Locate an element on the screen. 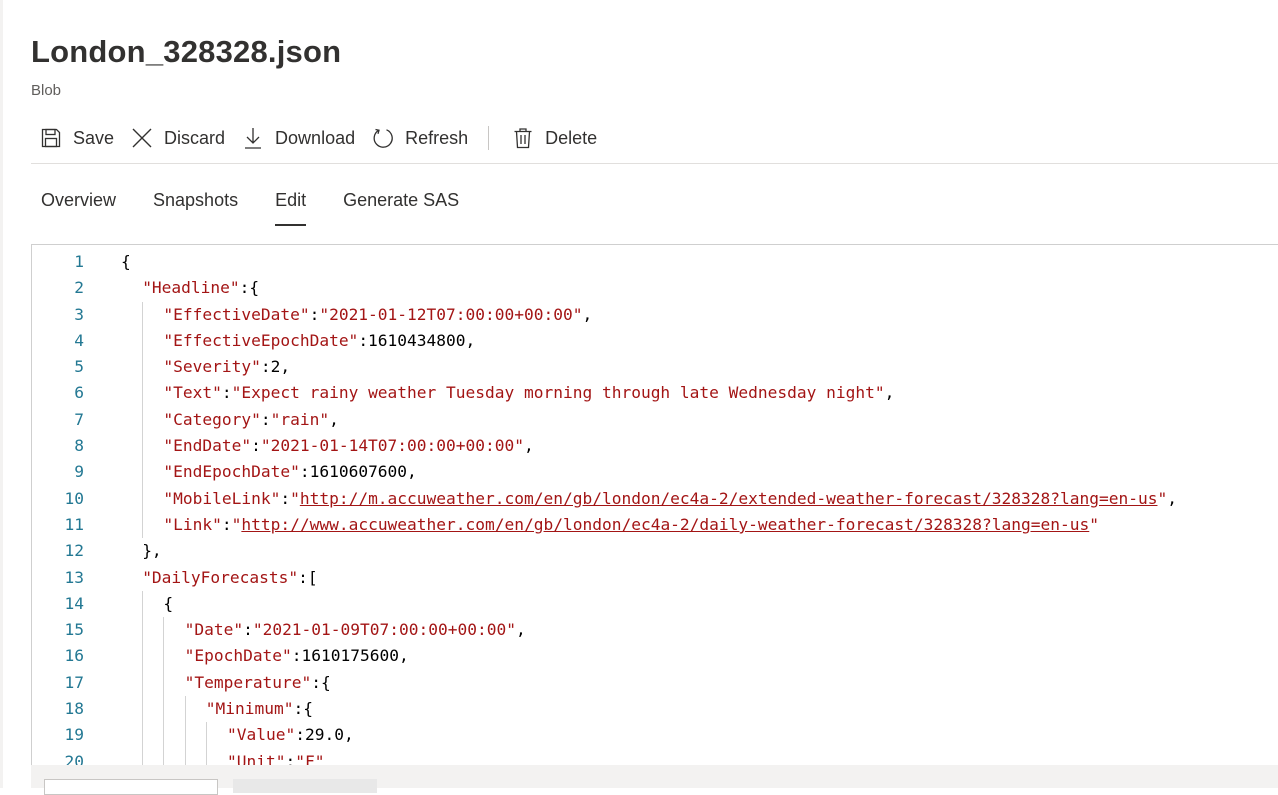 The height and width of the screenshot is (795, 1278). code-line: 15 "Date":"2021-01-09T07:00:00+00:00", is located at coordinates (655, 630).